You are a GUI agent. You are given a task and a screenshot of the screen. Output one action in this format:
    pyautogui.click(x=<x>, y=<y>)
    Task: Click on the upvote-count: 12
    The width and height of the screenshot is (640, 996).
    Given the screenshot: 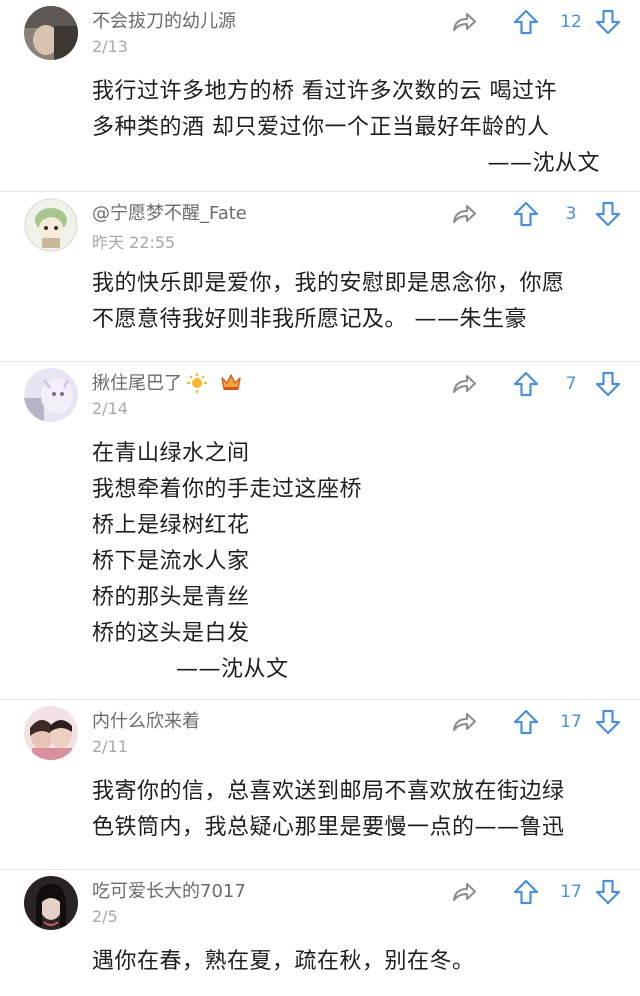 What is the action you would take?
    pyautogui.click(x=571, y=22)
    